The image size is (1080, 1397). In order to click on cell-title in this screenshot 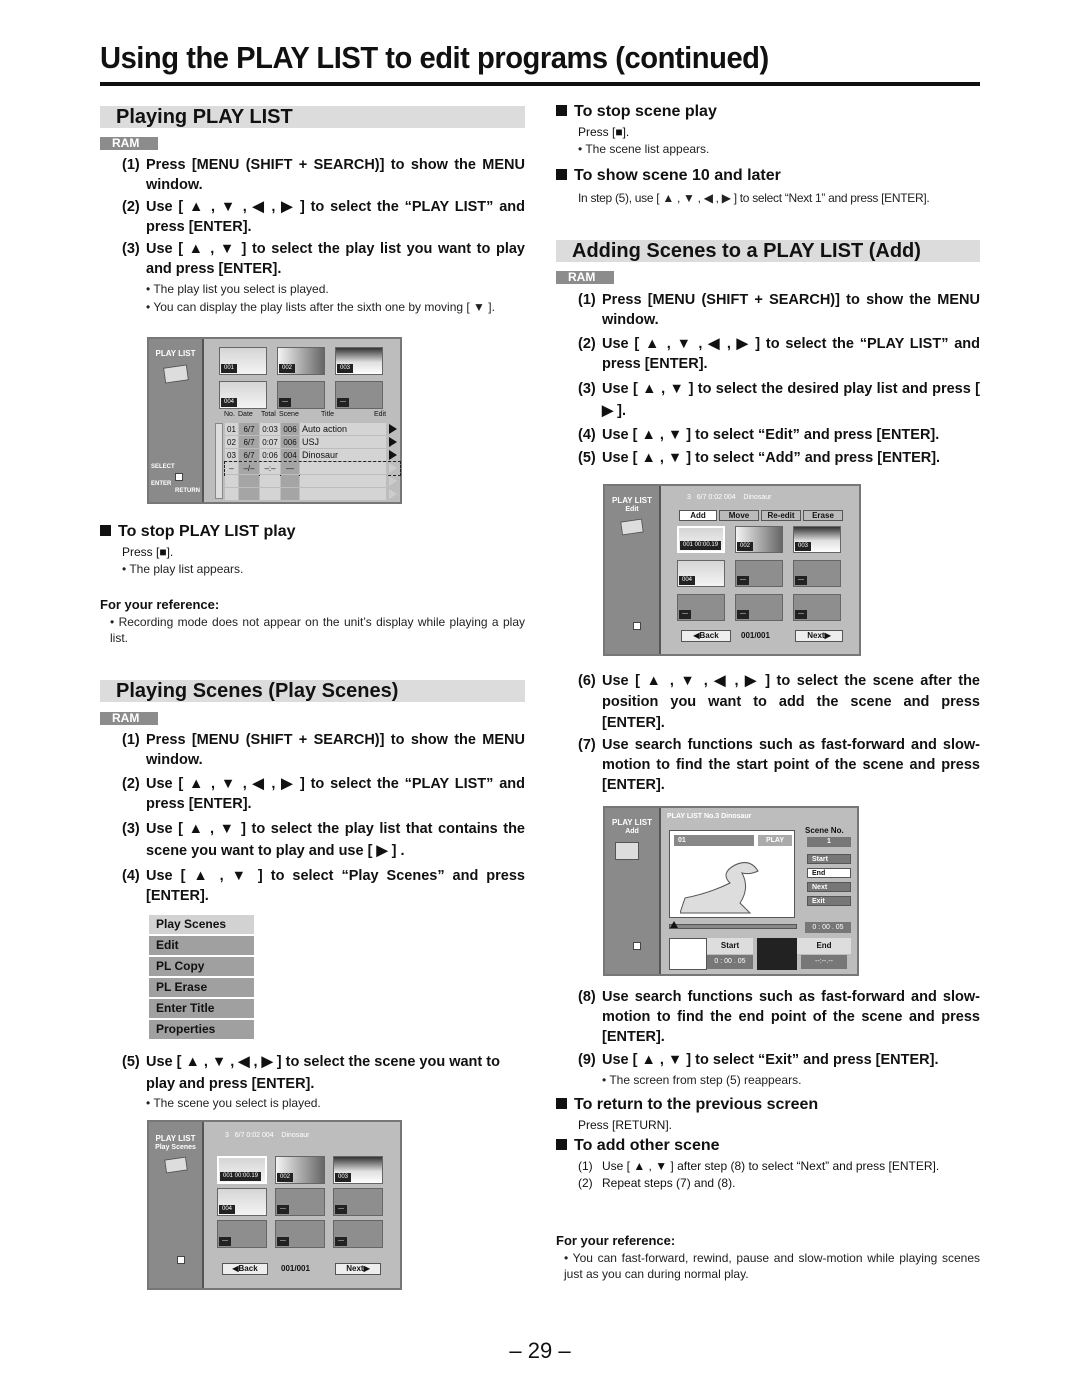, I will do `click(343, 468)`.